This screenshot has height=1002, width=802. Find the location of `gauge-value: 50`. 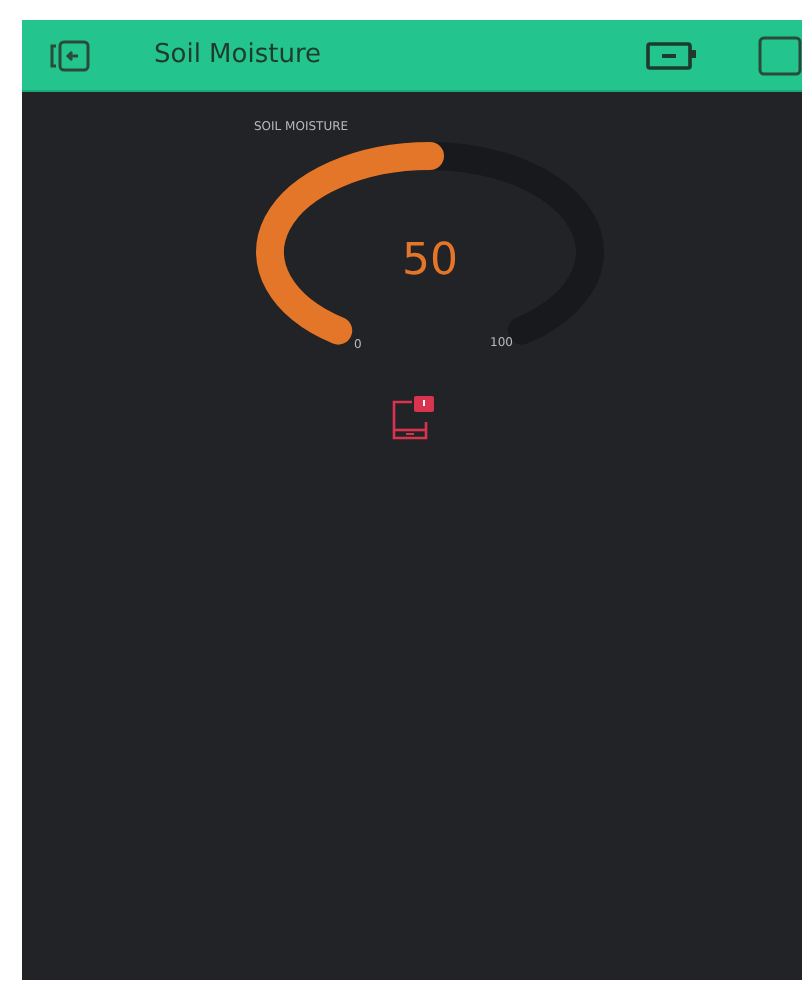

gauge-value: 50 is located at coordinates (430, 261).